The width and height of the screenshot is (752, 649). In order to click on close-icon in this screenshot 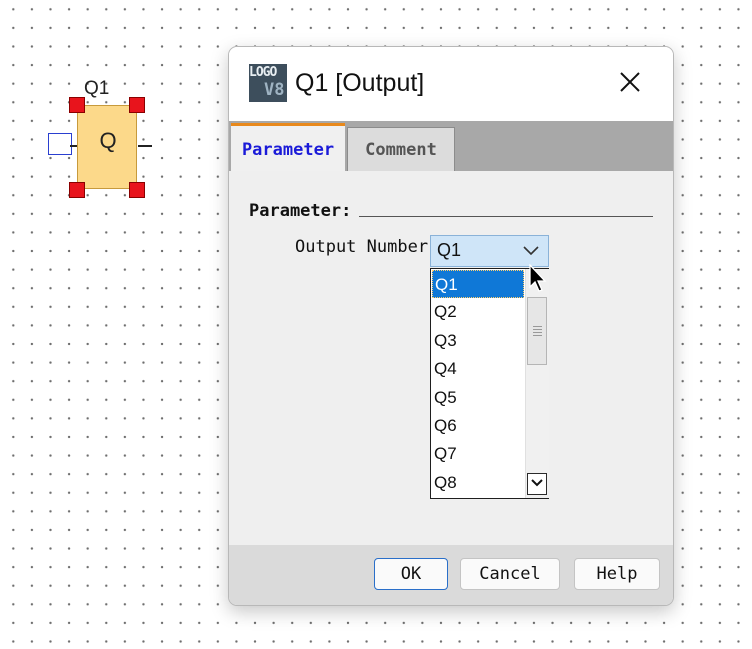, I will do `click(630, 82)`.